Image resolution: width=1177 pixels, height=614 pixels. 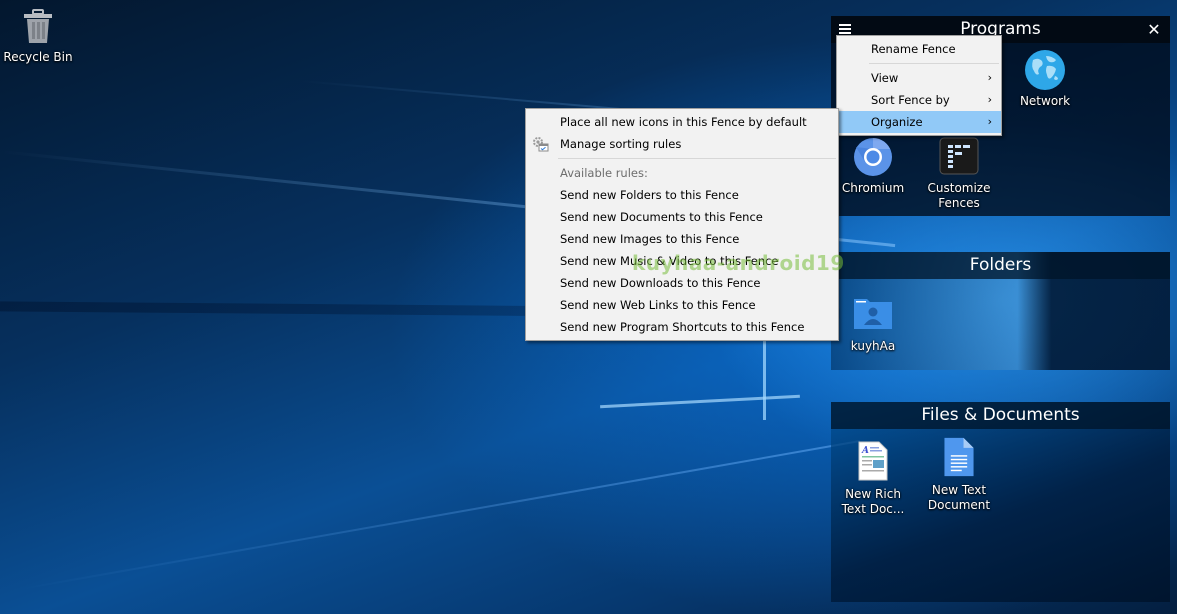 I want to click on menu-item-rule-program-shortcuts: Send new Program Shortcuts to this Fence, so click(x=682, y=327).